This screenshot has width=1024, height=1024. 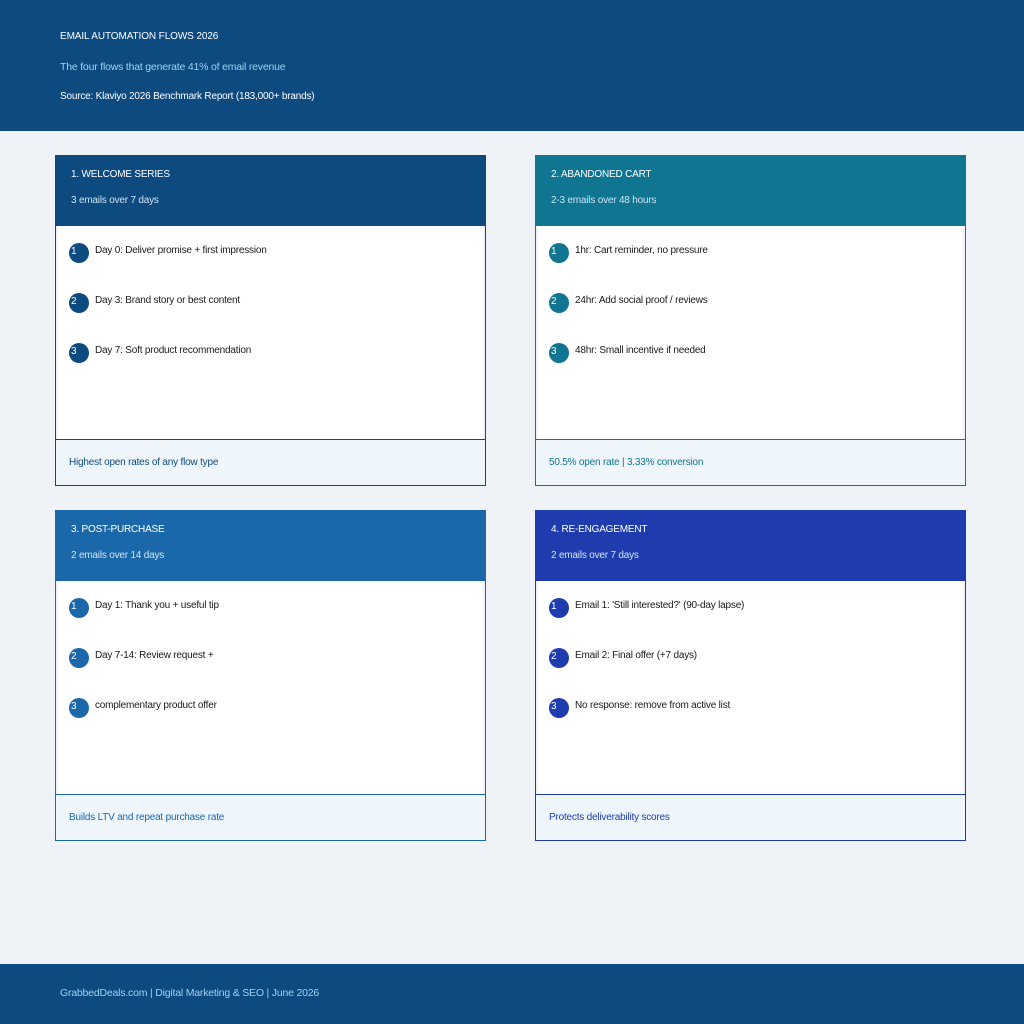 What do you see at coordinates (139, 36) in the screenshot?
I see `page-title: EMAIL AUTOMATION FLOWS 2026` at bounding box center [139, 36].